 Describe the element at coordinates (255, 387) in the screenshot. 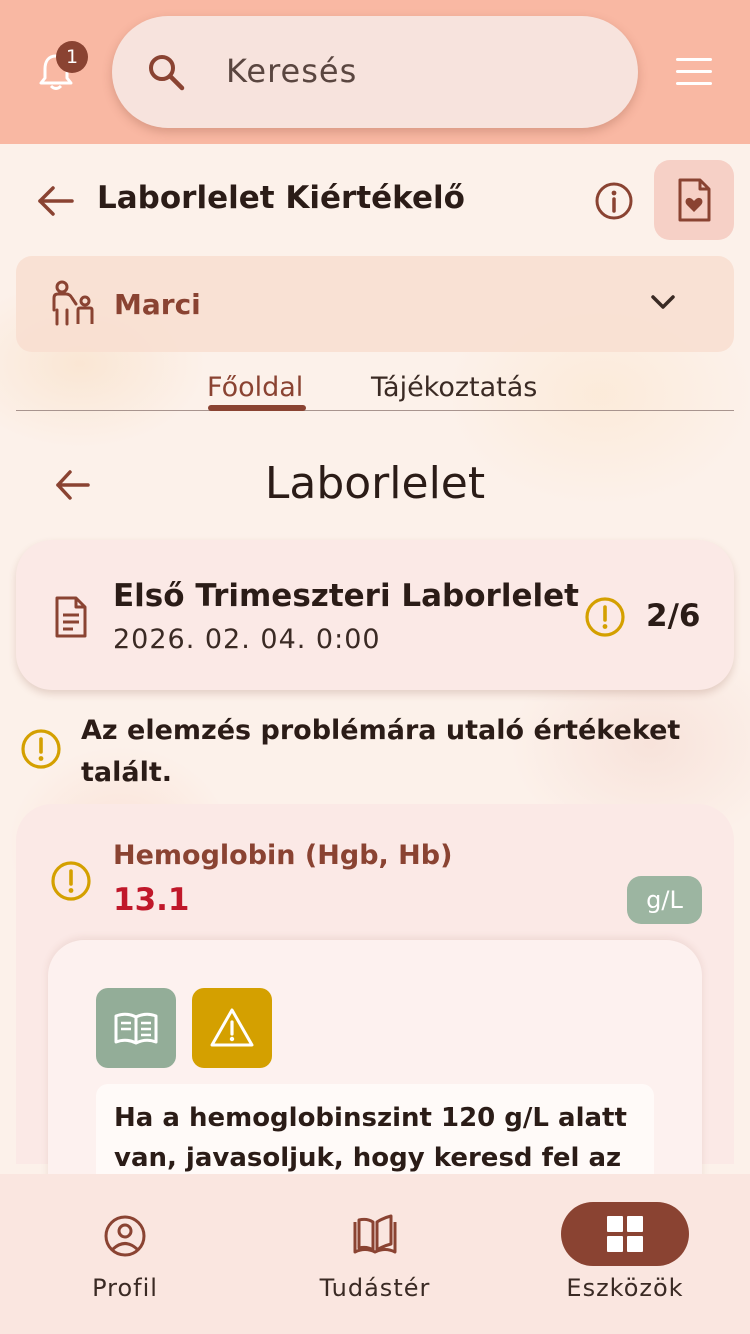

I see `tab-home: Főoldal` at that location.